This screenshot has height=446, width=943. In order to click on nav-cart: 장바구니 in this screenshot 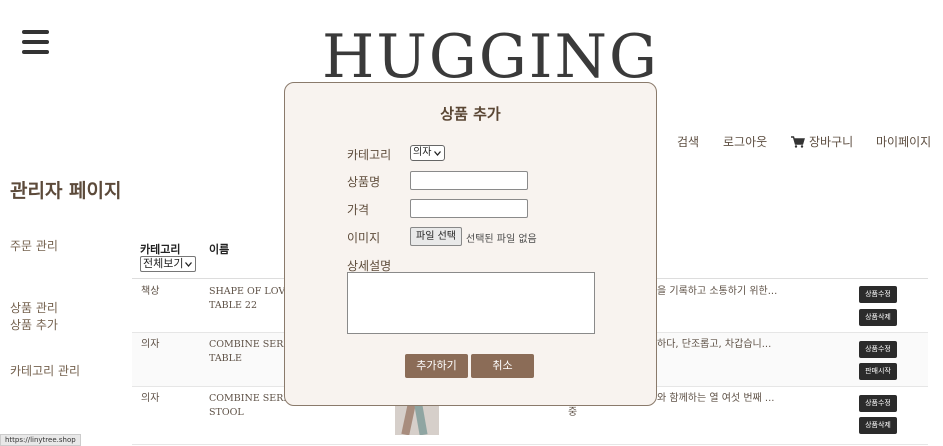, I will do `click(822, 141)`.